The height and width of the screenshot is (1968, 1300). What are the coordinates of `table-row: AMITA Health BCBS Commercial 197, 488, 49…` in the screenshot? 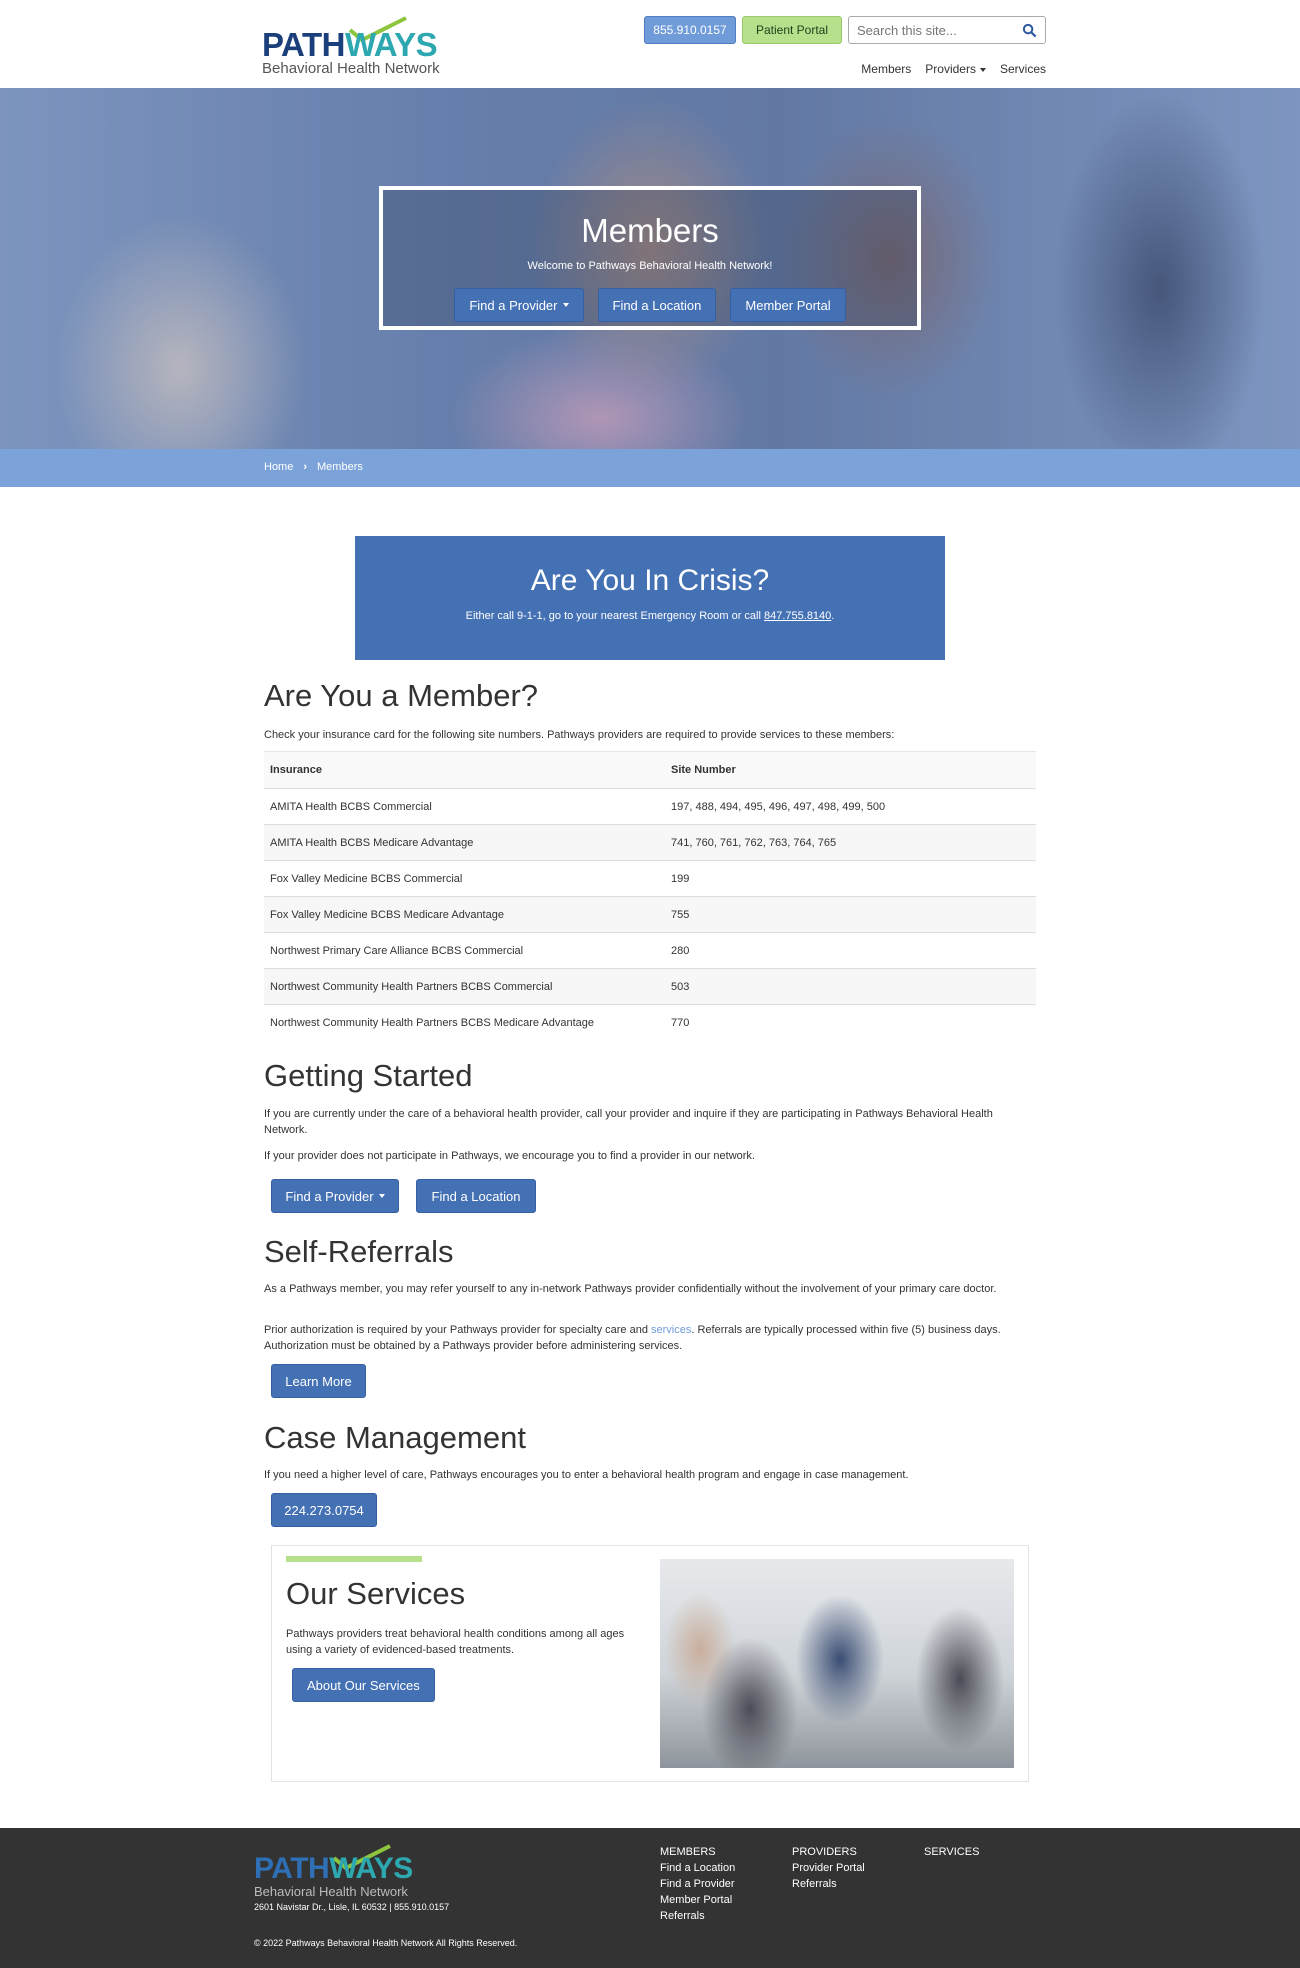 It's located at (650, 806).